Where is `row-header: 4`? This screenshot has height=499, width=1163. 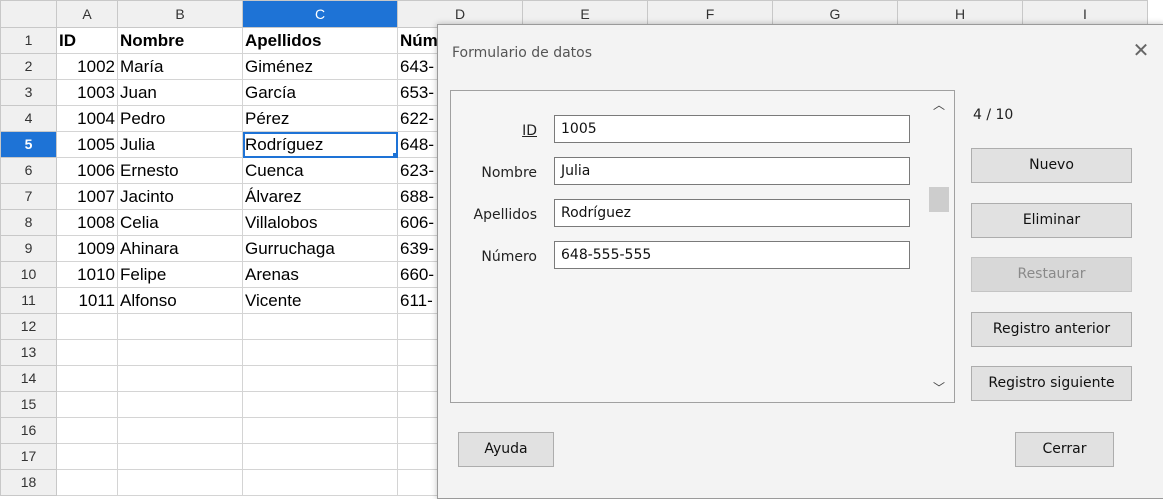
row-header: 4 is located at coordinates (28, 118).